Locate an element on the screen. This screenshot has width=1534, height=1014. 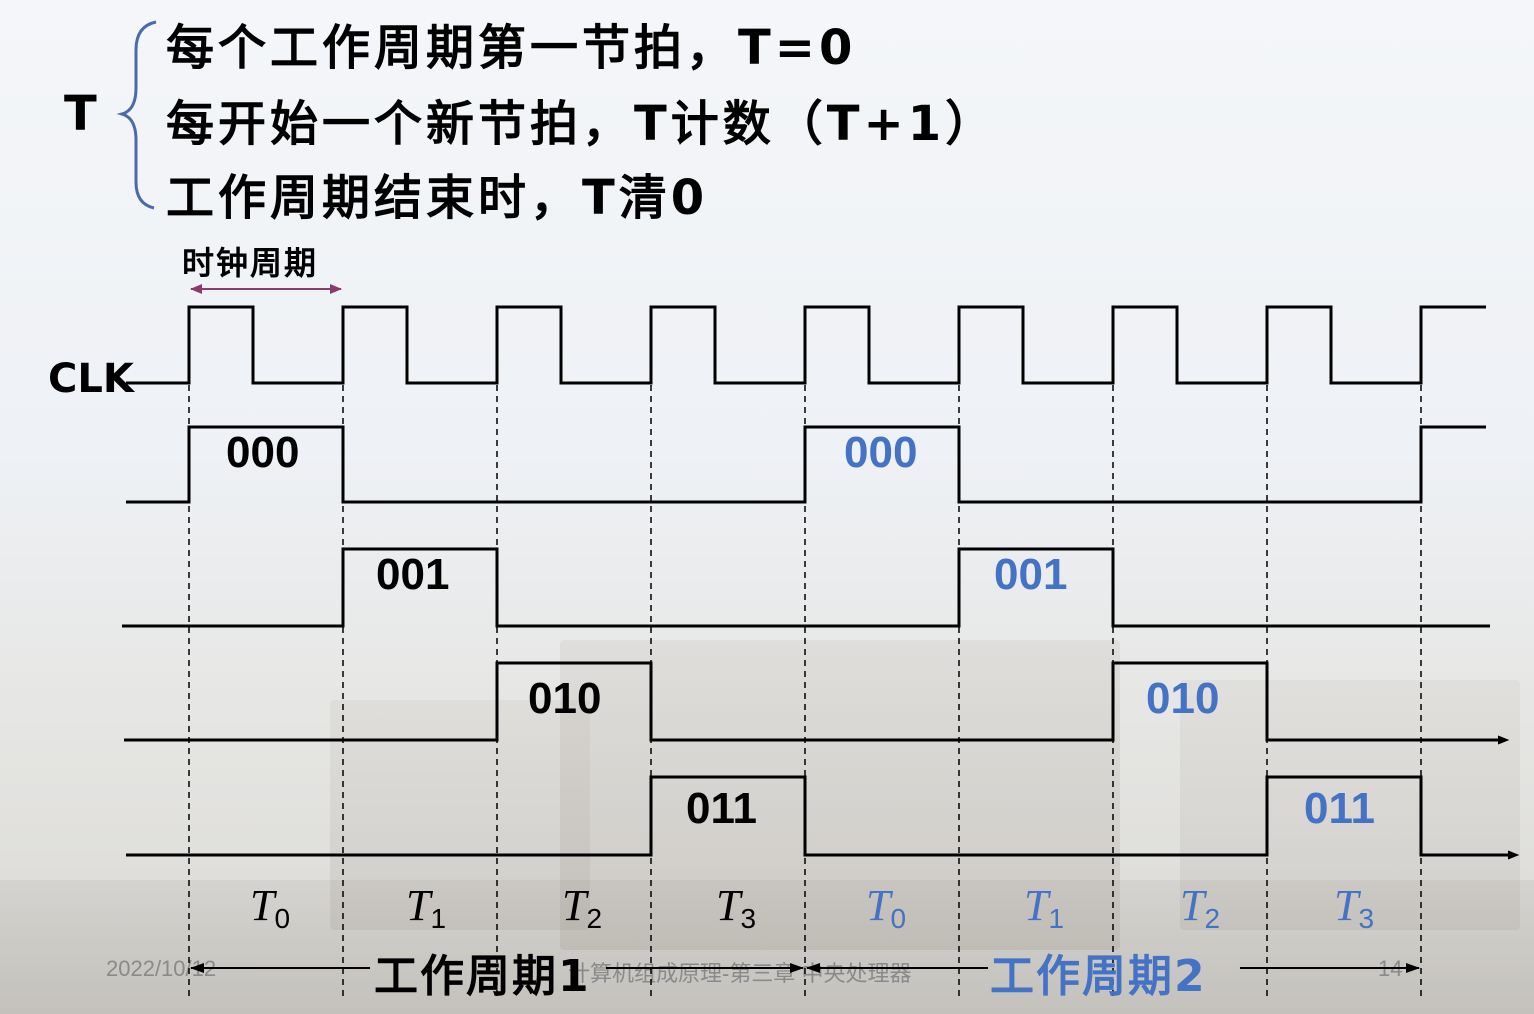
curly-brace is located at coordinates (136, 115).